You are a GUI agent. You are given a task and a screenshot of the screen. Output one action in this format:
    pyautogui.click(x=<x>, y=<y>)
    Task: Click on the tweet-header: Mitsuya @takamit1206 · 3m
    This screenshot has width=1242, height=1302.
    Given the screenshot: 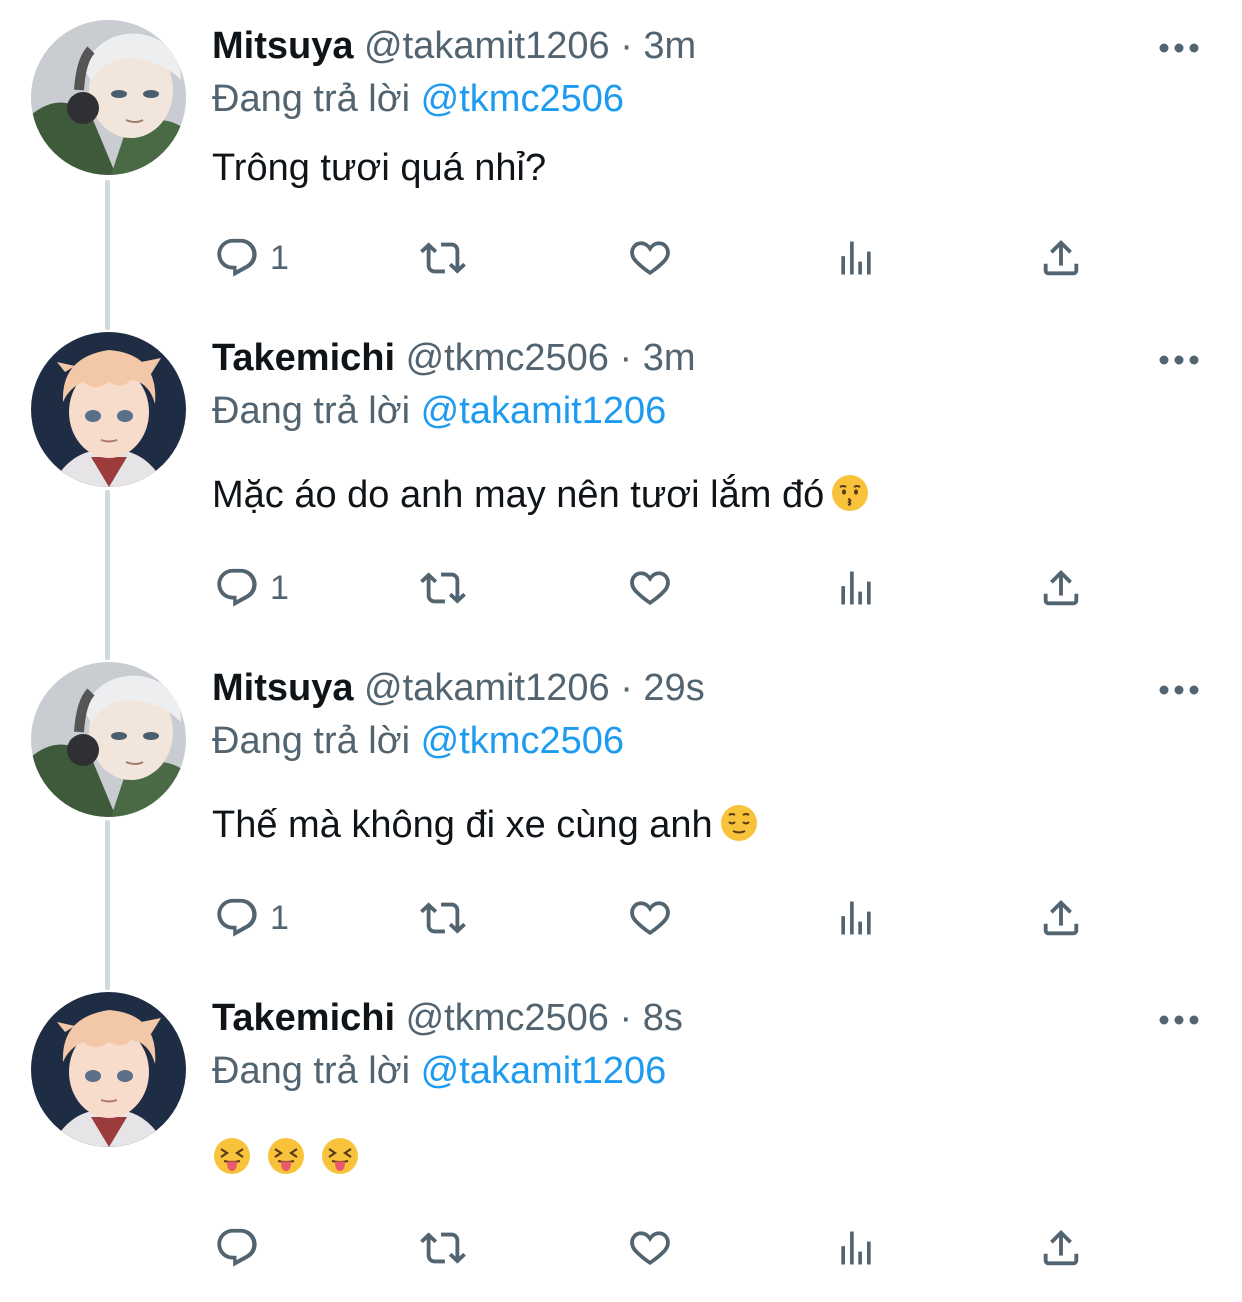 What is the action you would take?
    pyautogui.click(x=454, y=46)
    